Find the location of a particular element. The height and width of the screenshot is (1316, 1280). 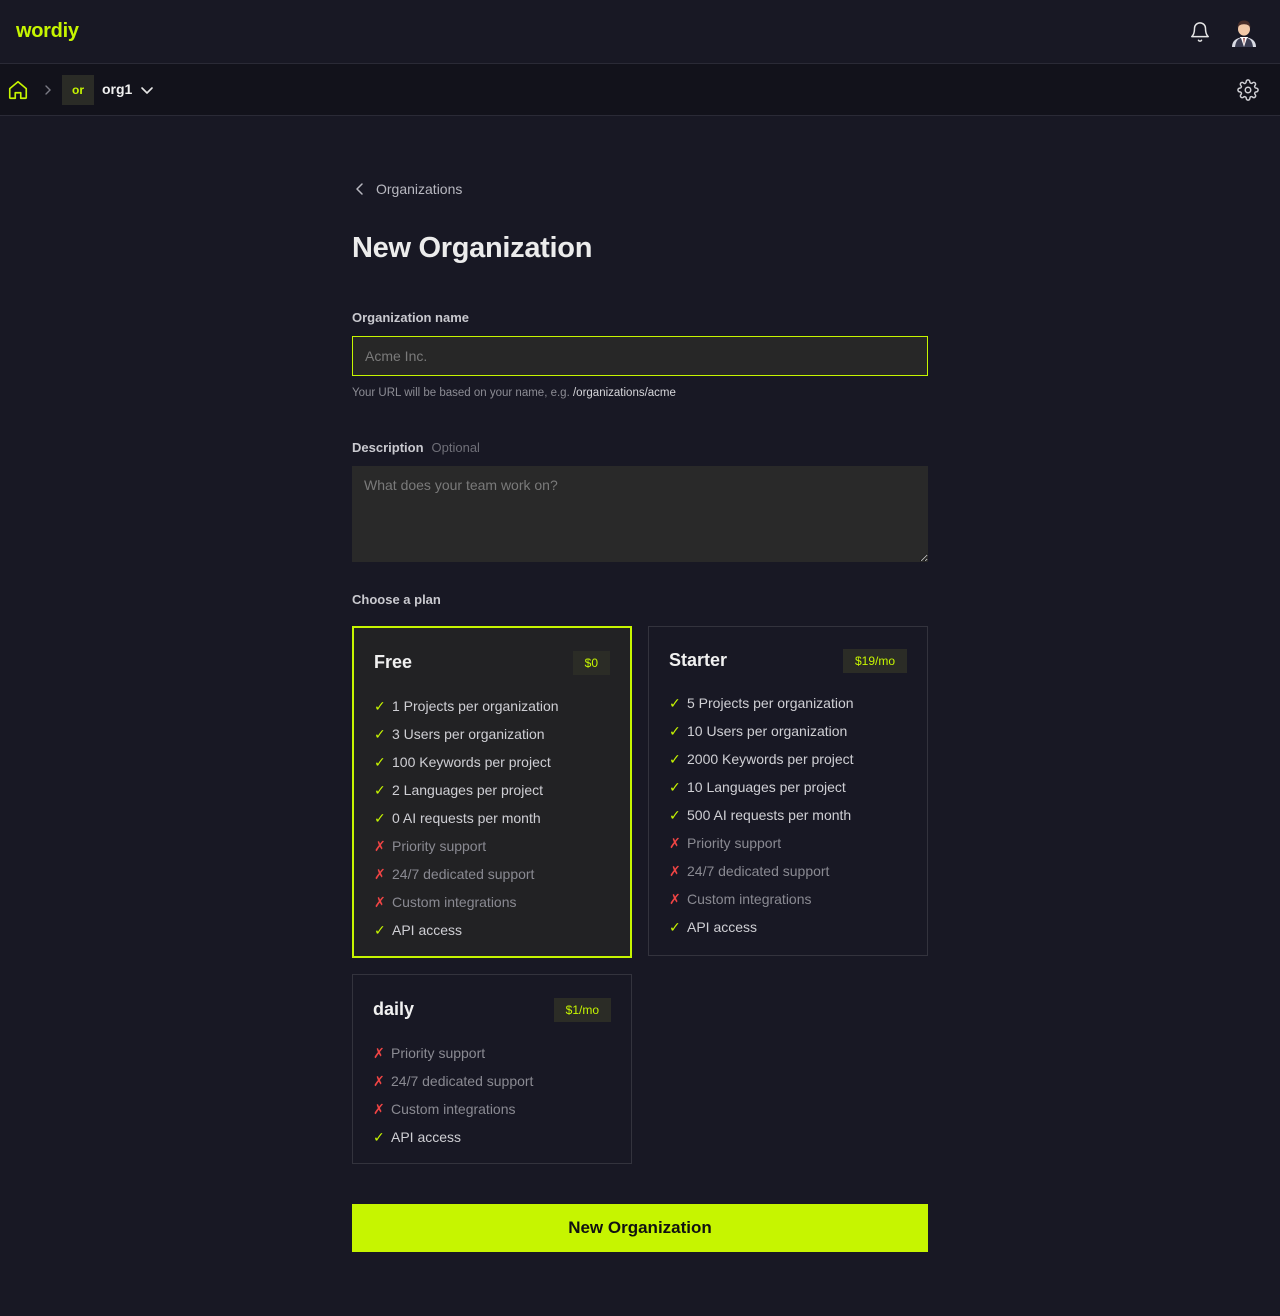

plan-feature-text: 5 Projects per organization is located at coordinates (770, 703).